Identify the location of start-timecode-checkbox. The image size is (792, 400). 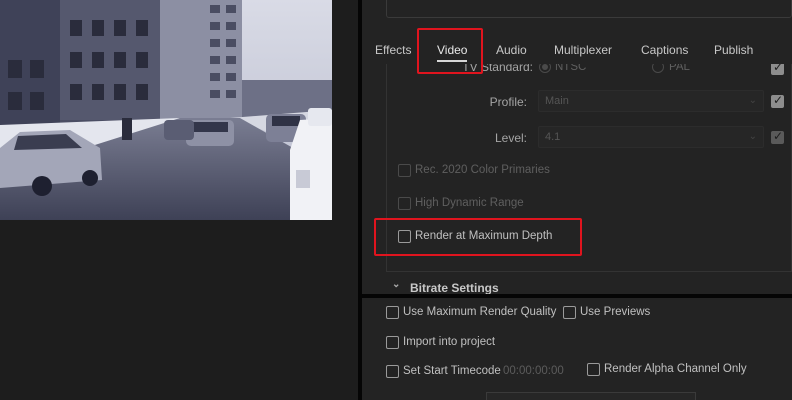
(392, 371).